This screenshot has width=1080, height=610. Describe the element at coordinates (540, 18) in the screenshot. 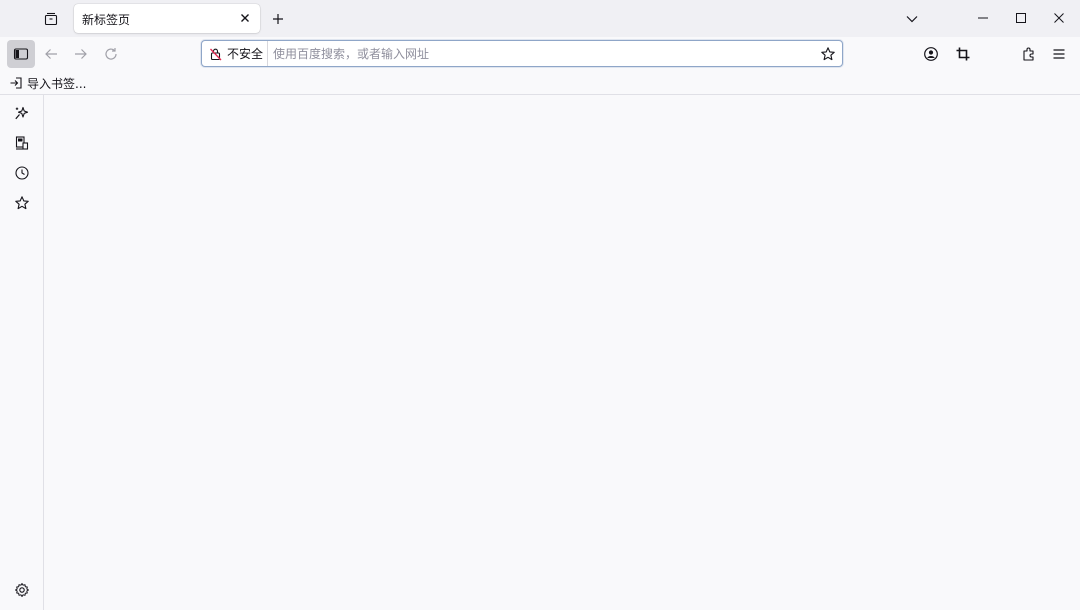

I see `tab-bar: 新标签页` at that location.